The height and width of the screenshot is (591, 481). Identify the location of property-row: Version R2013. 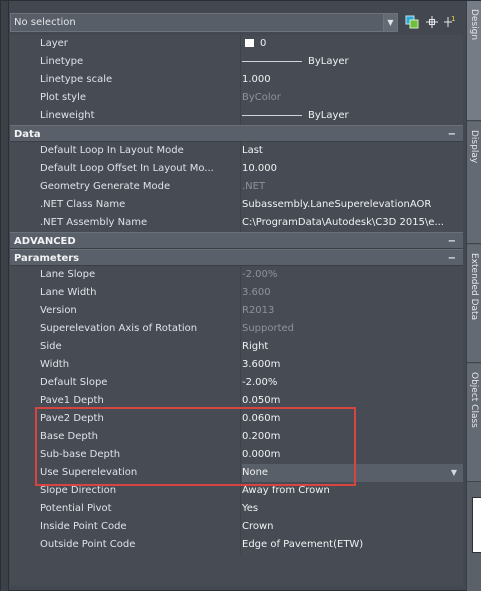
(236, 311).